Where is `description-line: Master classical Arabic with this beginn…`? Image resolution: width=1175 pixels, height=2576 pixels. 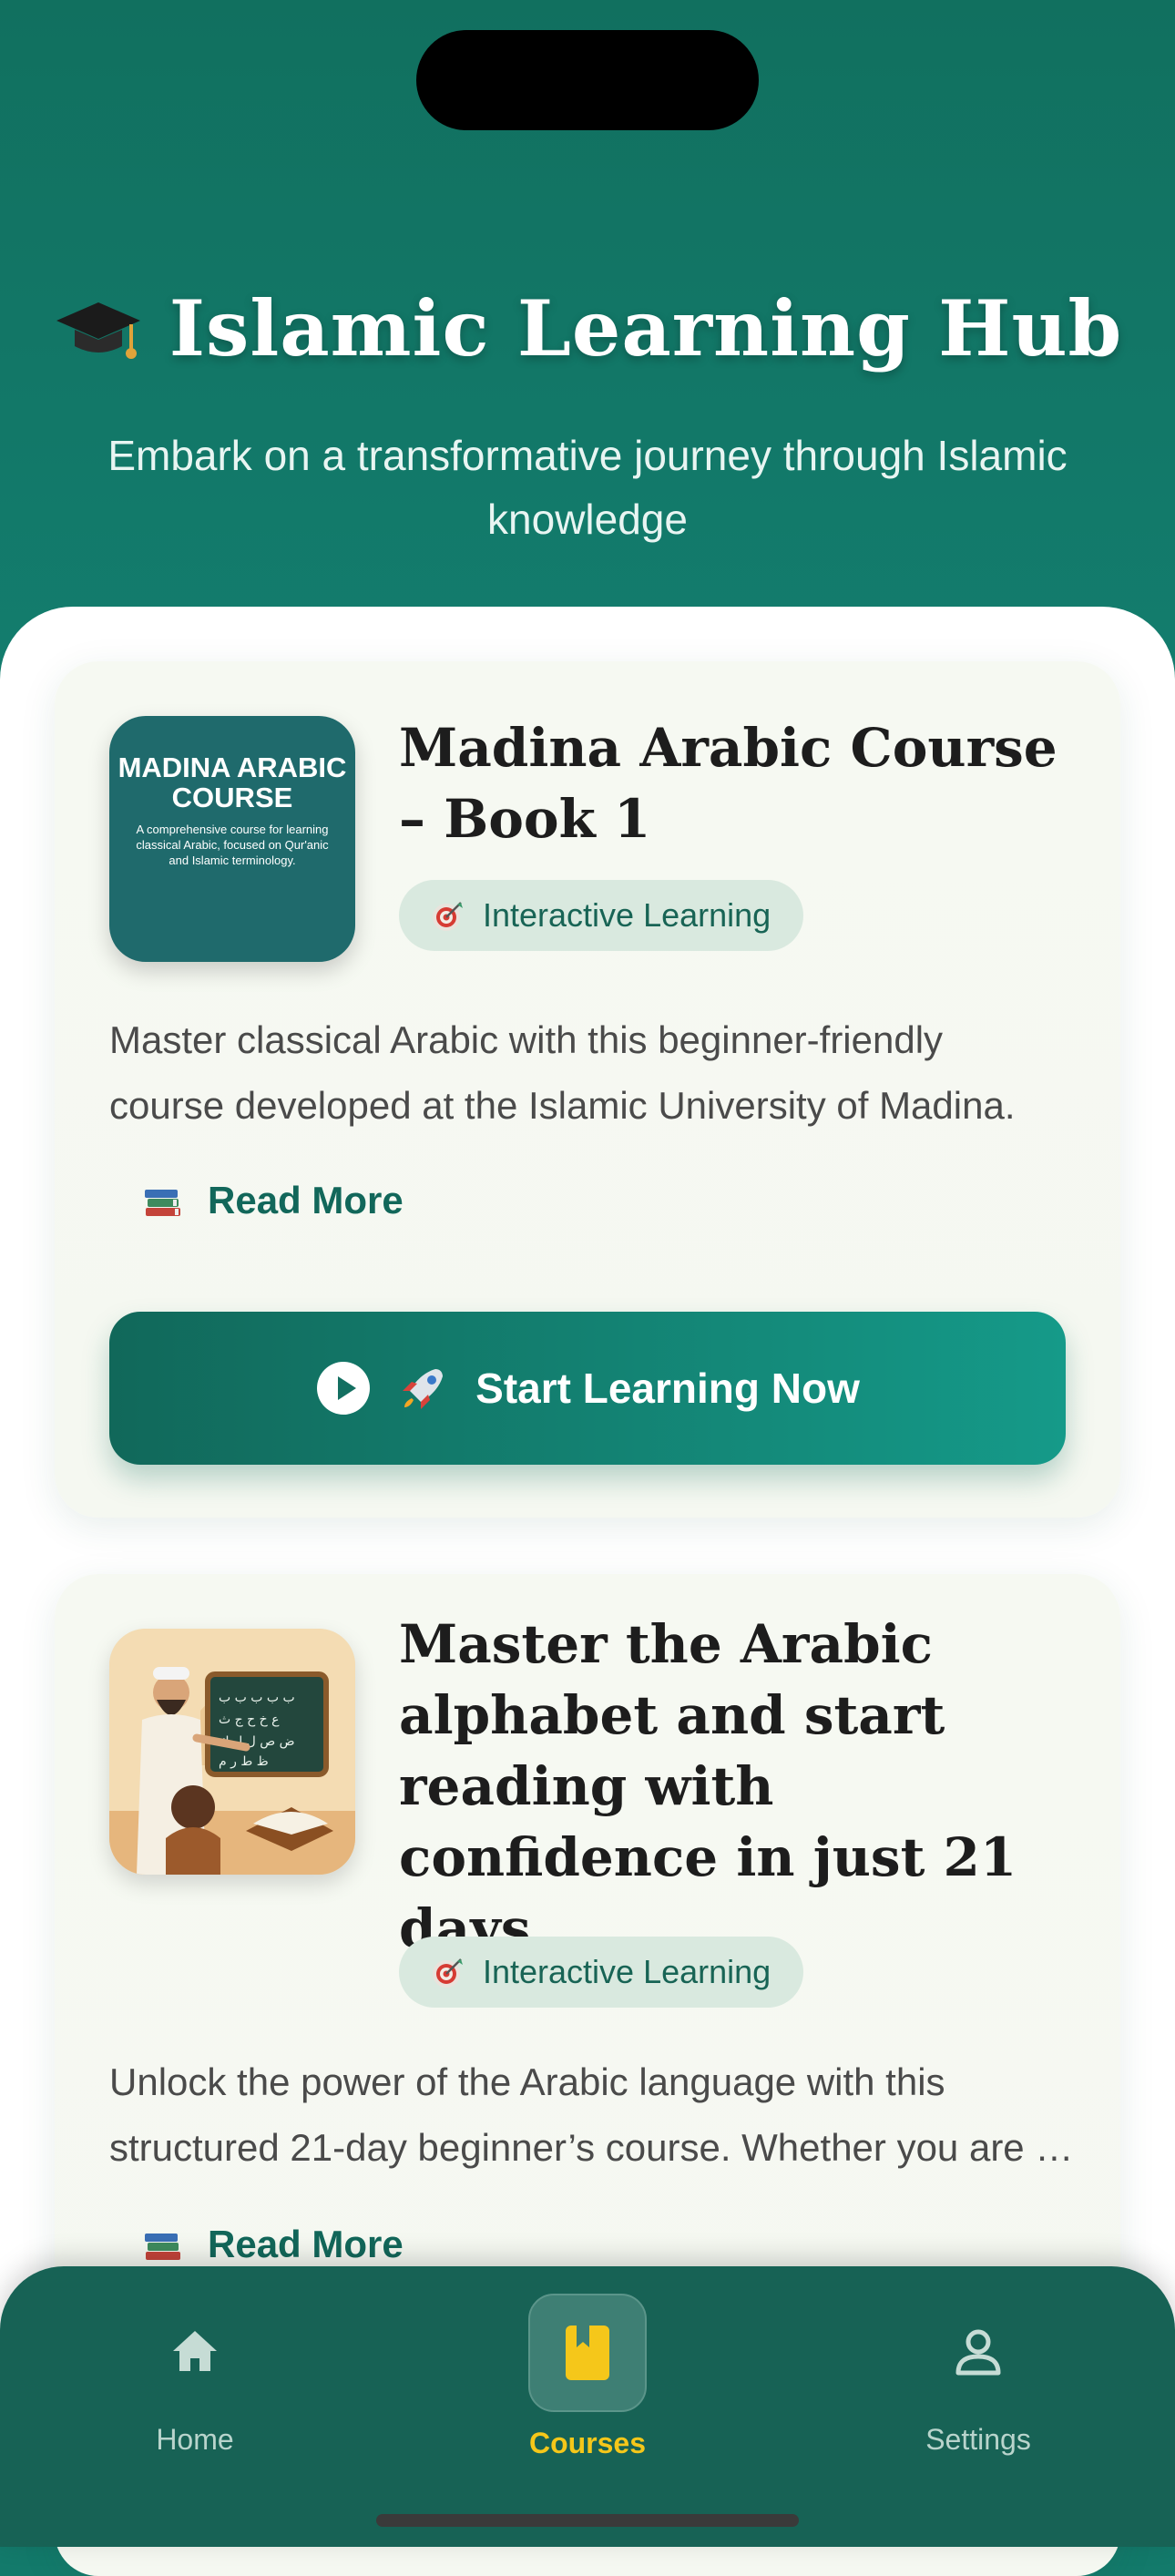 description-line: Master classical Arabic with this beginn… is located at coordinates (526, 1039).